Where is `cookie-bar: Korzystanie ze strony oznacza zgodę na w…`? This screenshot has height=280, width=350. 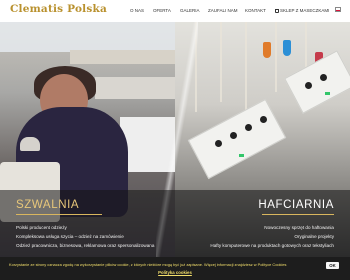
cookie-bar: Korzystanie ze strony oznacza zgodę na w… is located at coordinates (175, 268).